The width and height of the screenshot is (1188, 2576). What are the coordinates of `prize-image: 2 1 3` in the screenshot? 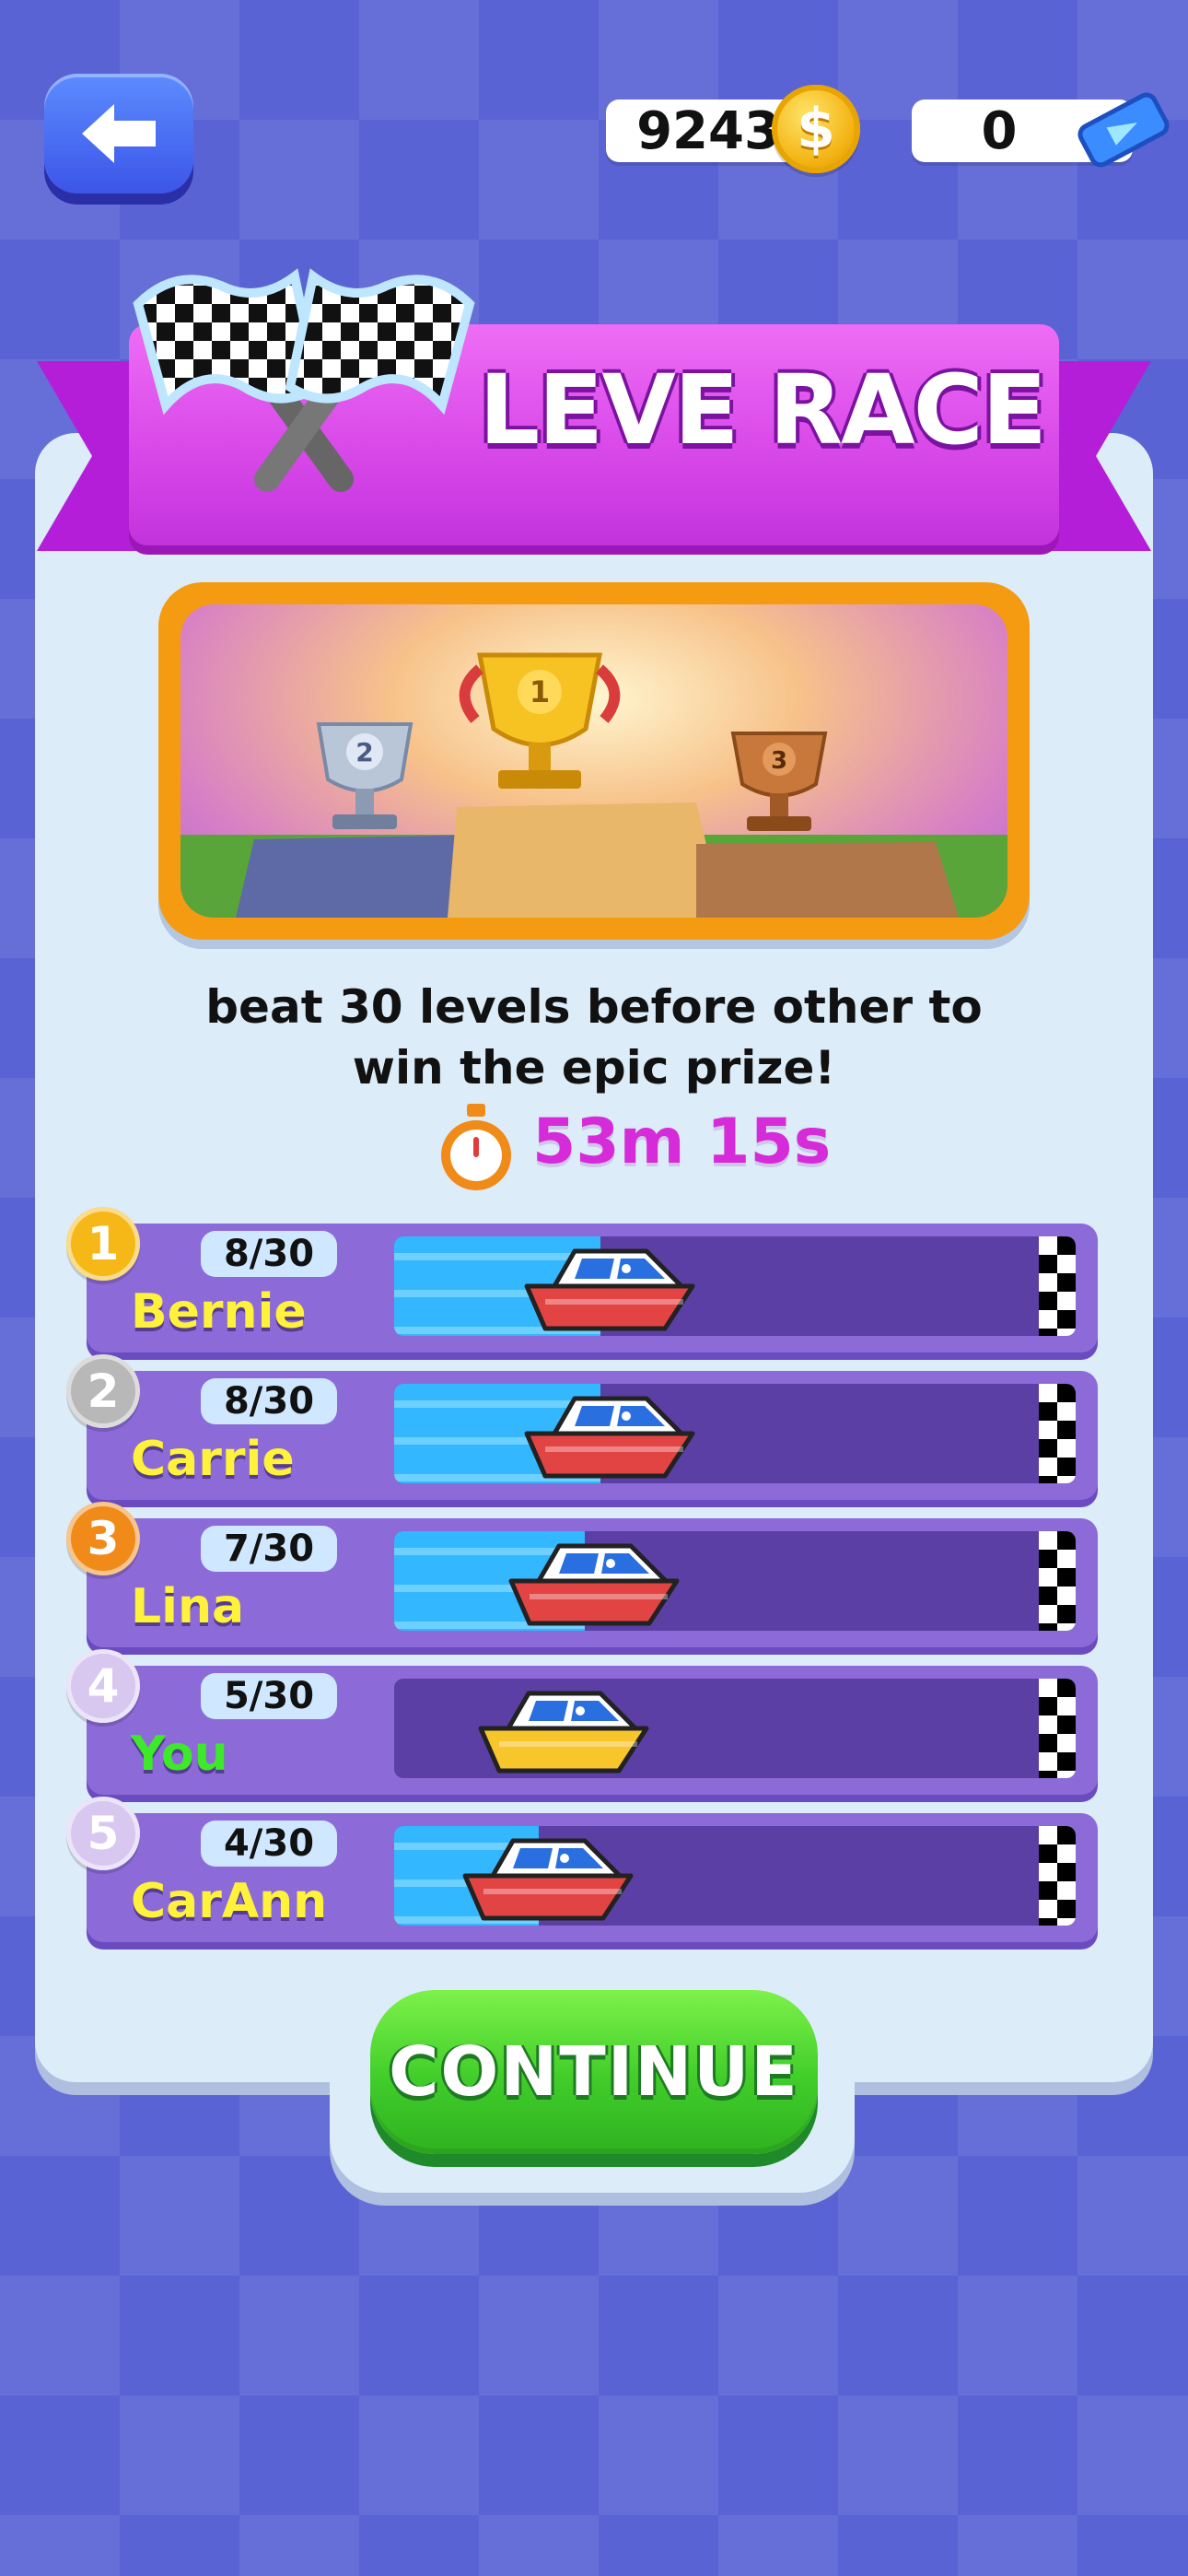 It's located at (594, 761).